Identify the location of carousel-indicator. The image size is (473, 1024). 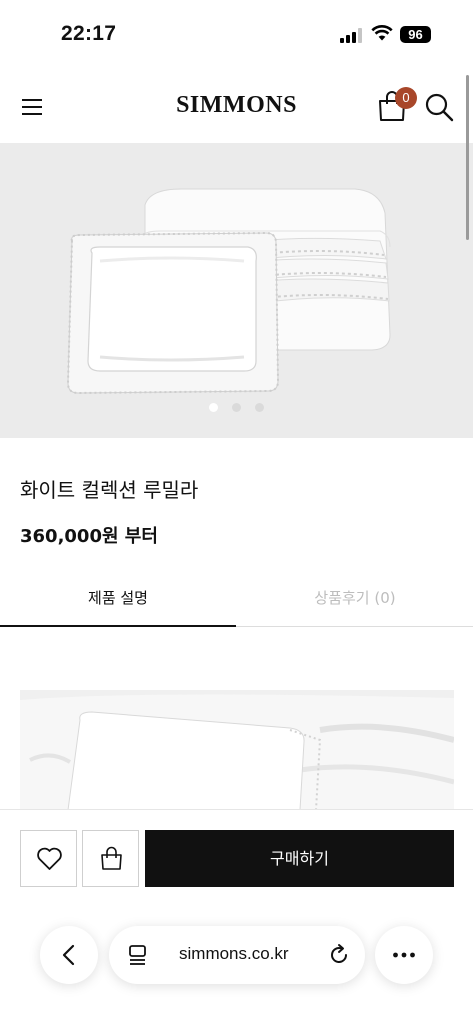
(236, 407).